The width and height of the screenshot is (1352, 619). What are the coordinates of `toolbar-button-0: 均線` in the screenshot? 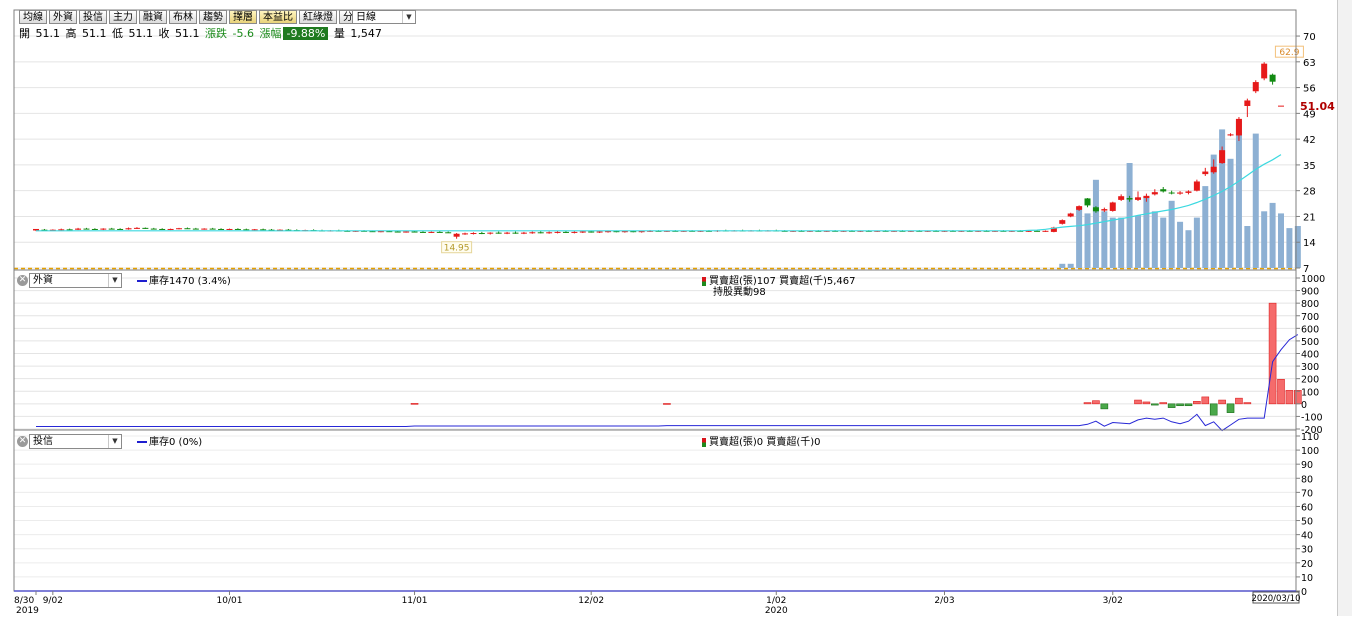 It's located at (33, 17).